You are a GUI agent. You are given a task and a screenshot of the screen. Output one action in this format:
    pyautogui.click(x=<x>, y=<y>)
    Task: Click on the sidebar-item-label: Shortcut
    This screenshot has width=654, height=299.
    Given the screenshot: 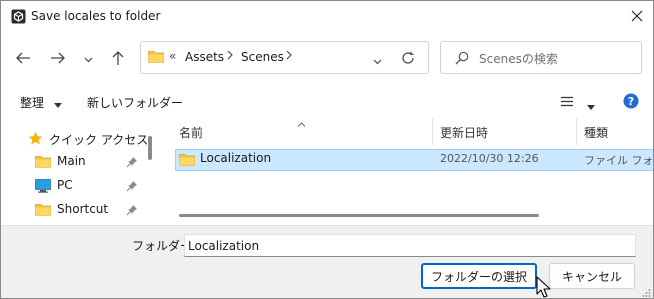 What is the action you would take?
    pyautogui.click(x=83, y=209)
    